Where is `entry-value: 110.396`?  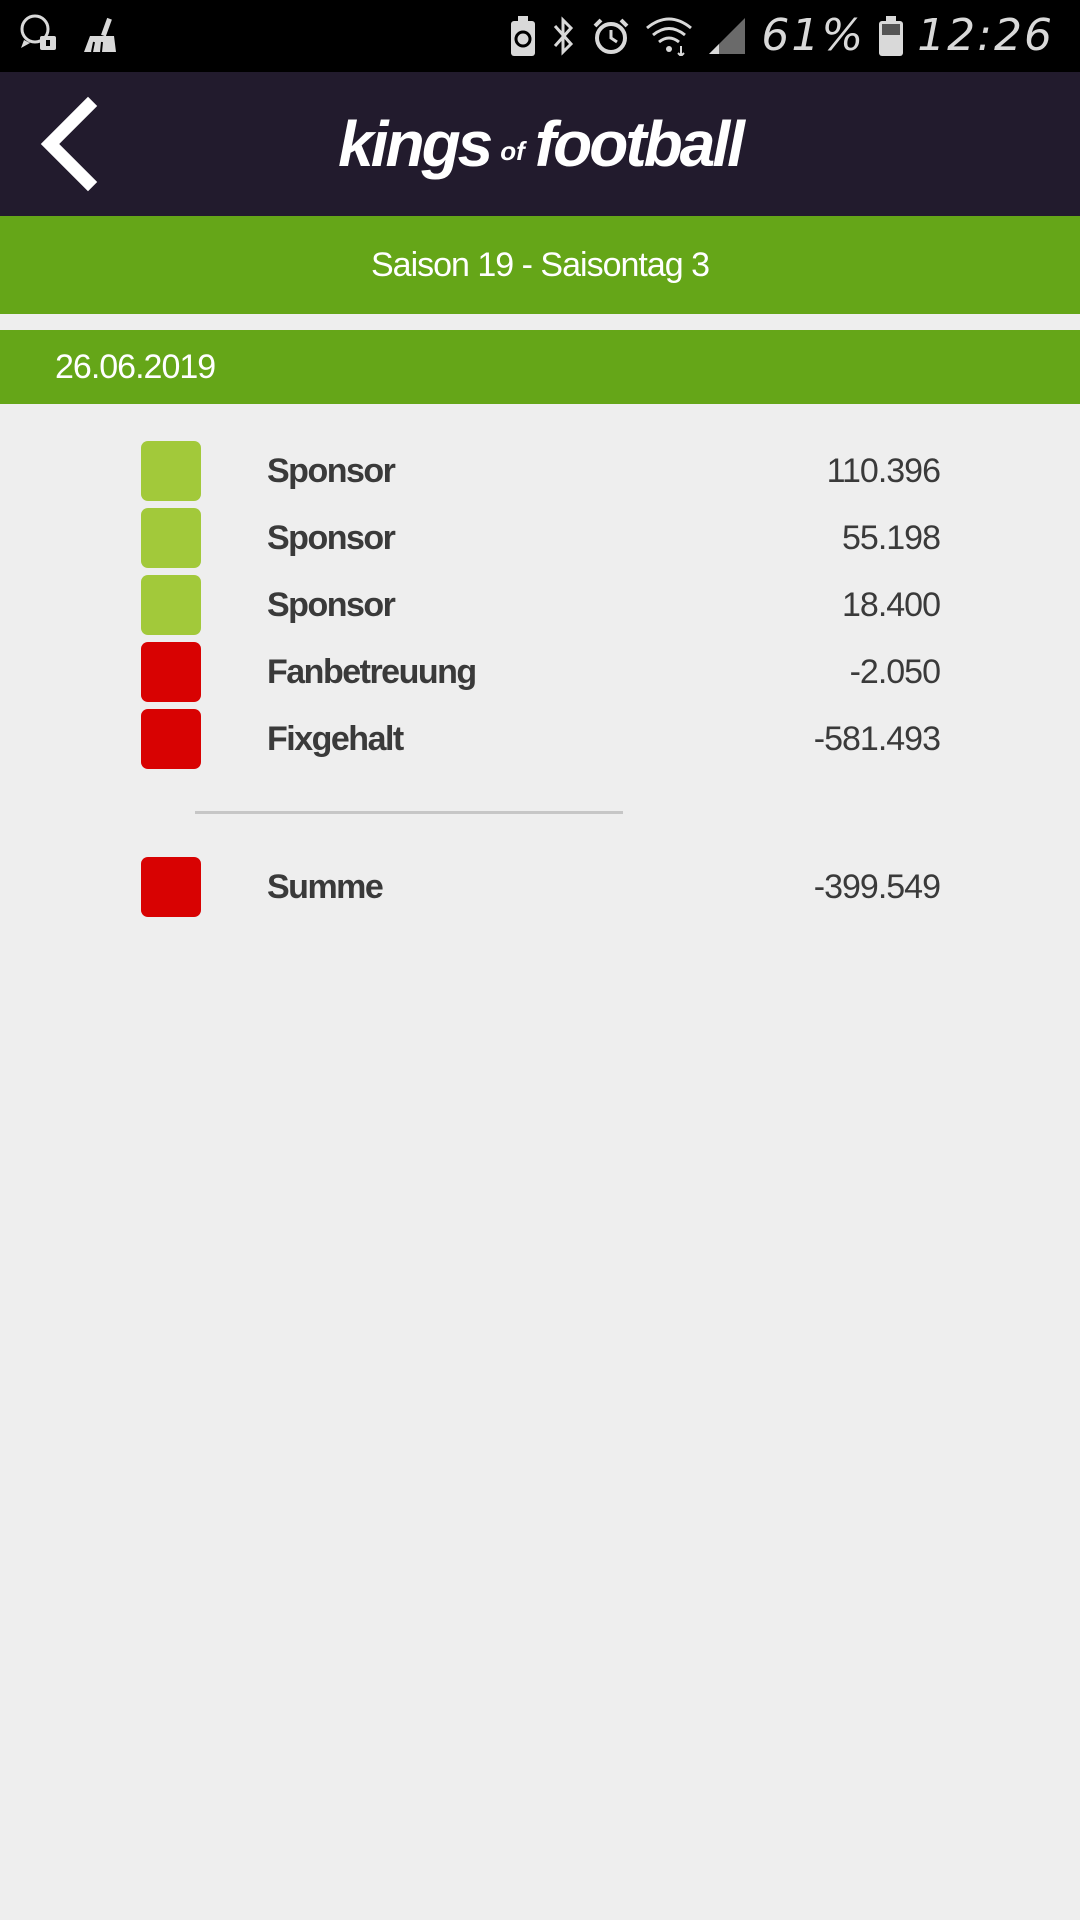
entry-value: 110.396 is located at coordinates (883, 471).